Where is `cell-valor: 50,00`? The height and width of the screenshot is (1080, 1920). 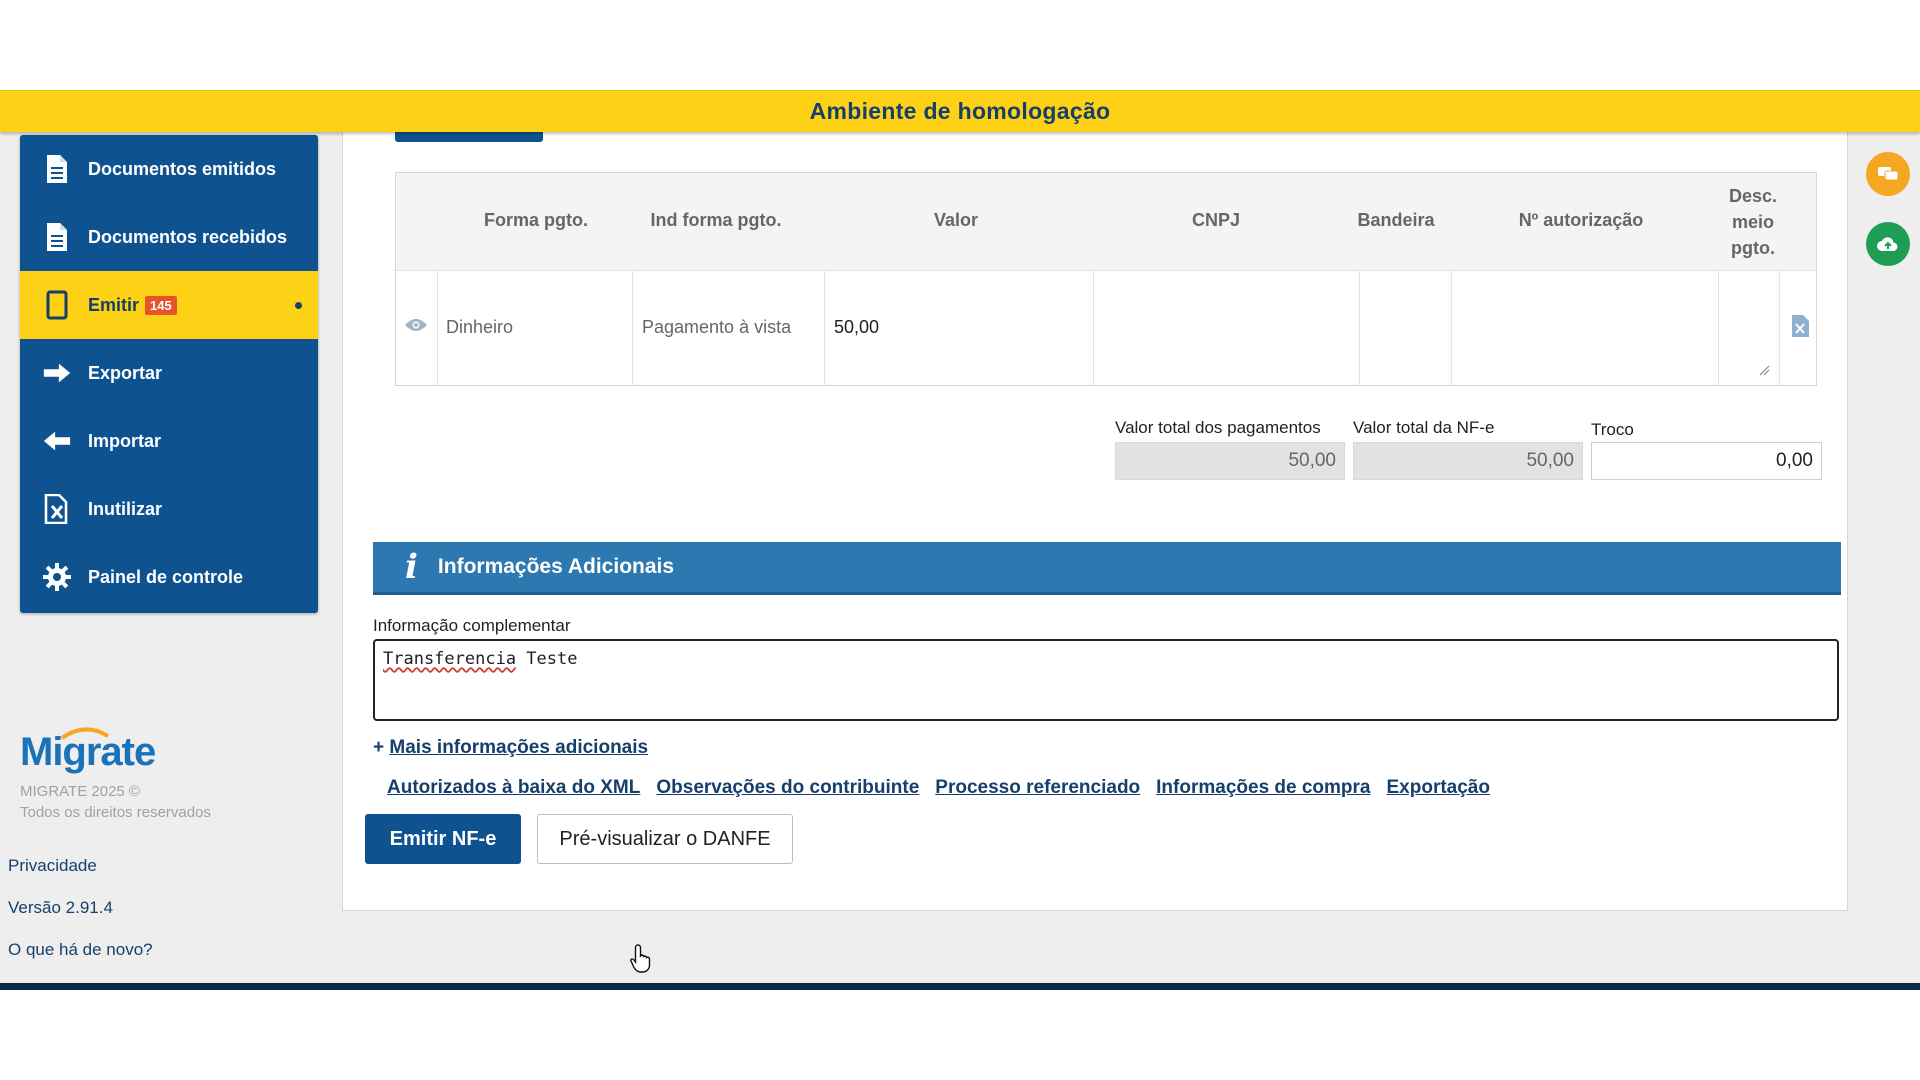 cell-valor: 50,00 is located at coordinates (856, 327).